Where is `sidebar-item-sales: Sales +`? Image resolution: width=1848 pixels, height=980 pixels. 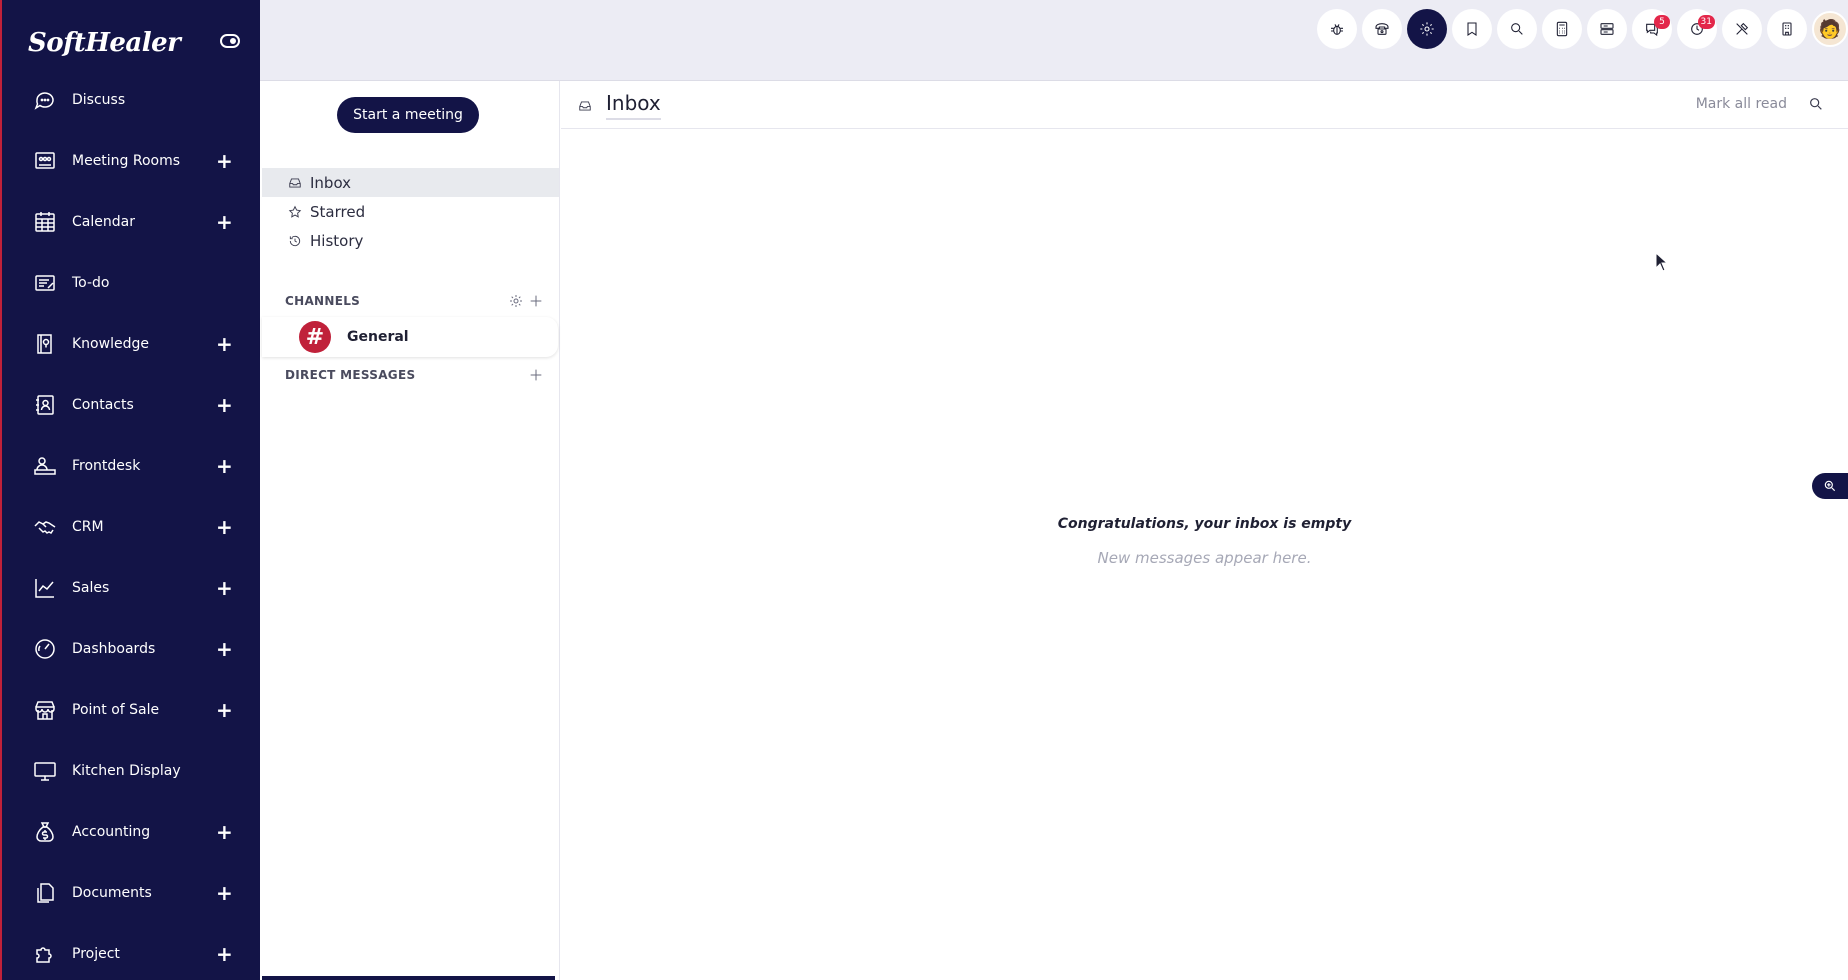 sidebar-item-sales: Sales + is located at coordinates (131, 587).